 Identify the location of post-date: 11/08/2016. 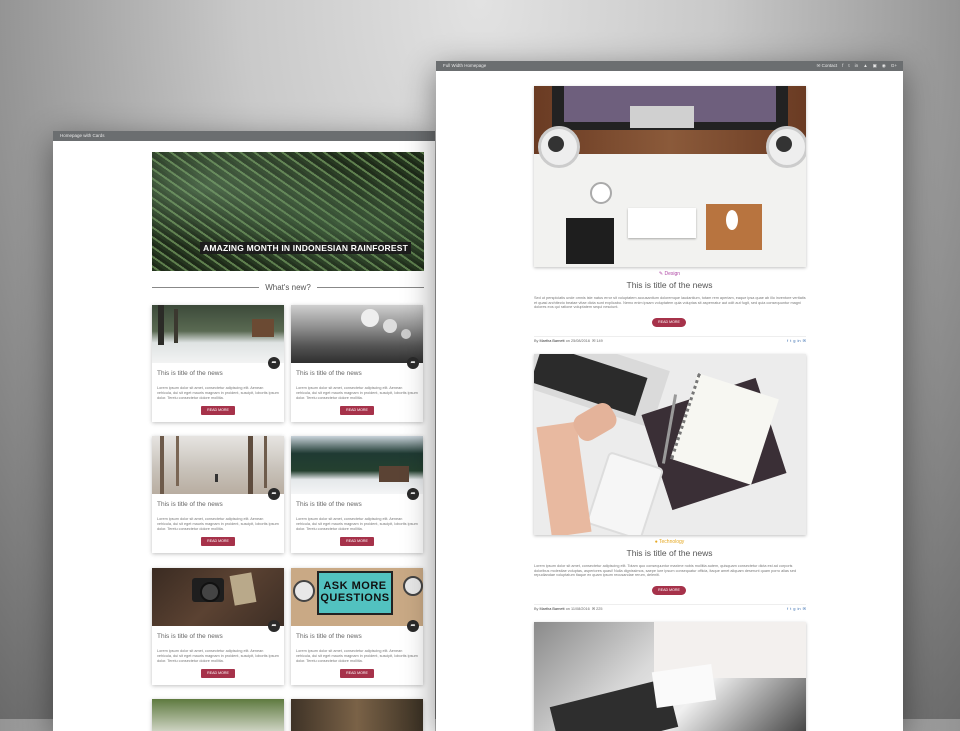
(580, 609).